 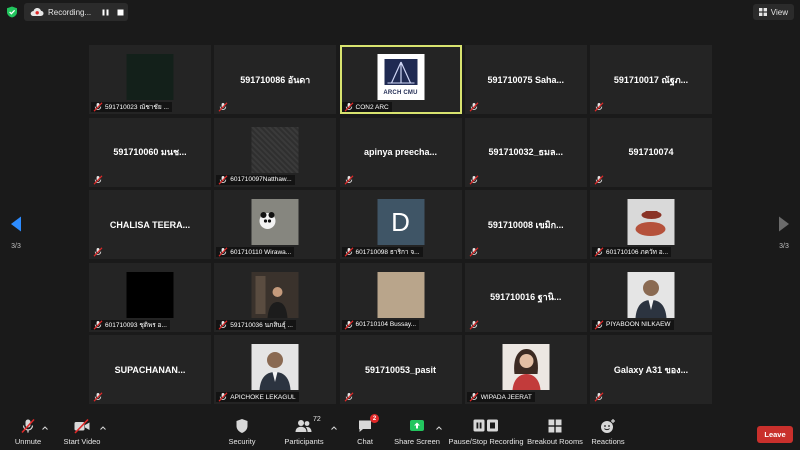 I want to click on share-screen-button: Share Screen, so click(x=417, y=431).